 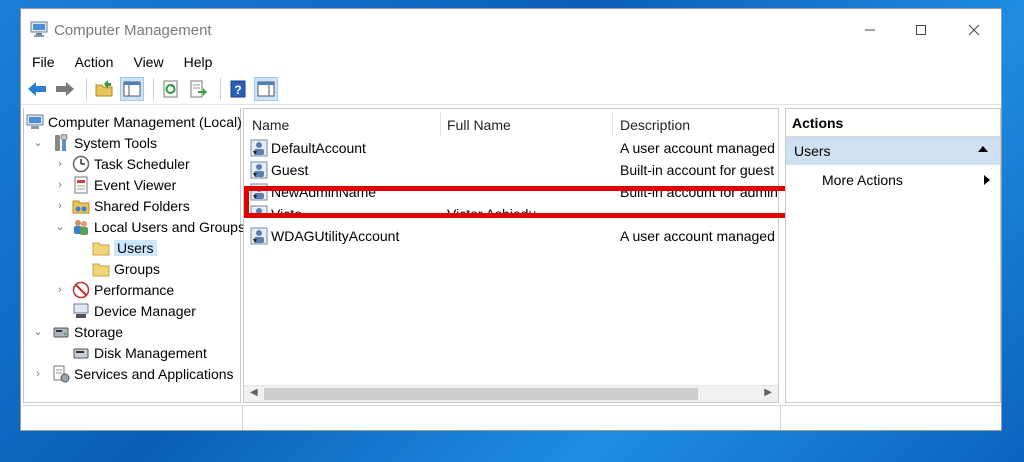 I want to click on scrollbar-thumb, so click(x=481, y=394).